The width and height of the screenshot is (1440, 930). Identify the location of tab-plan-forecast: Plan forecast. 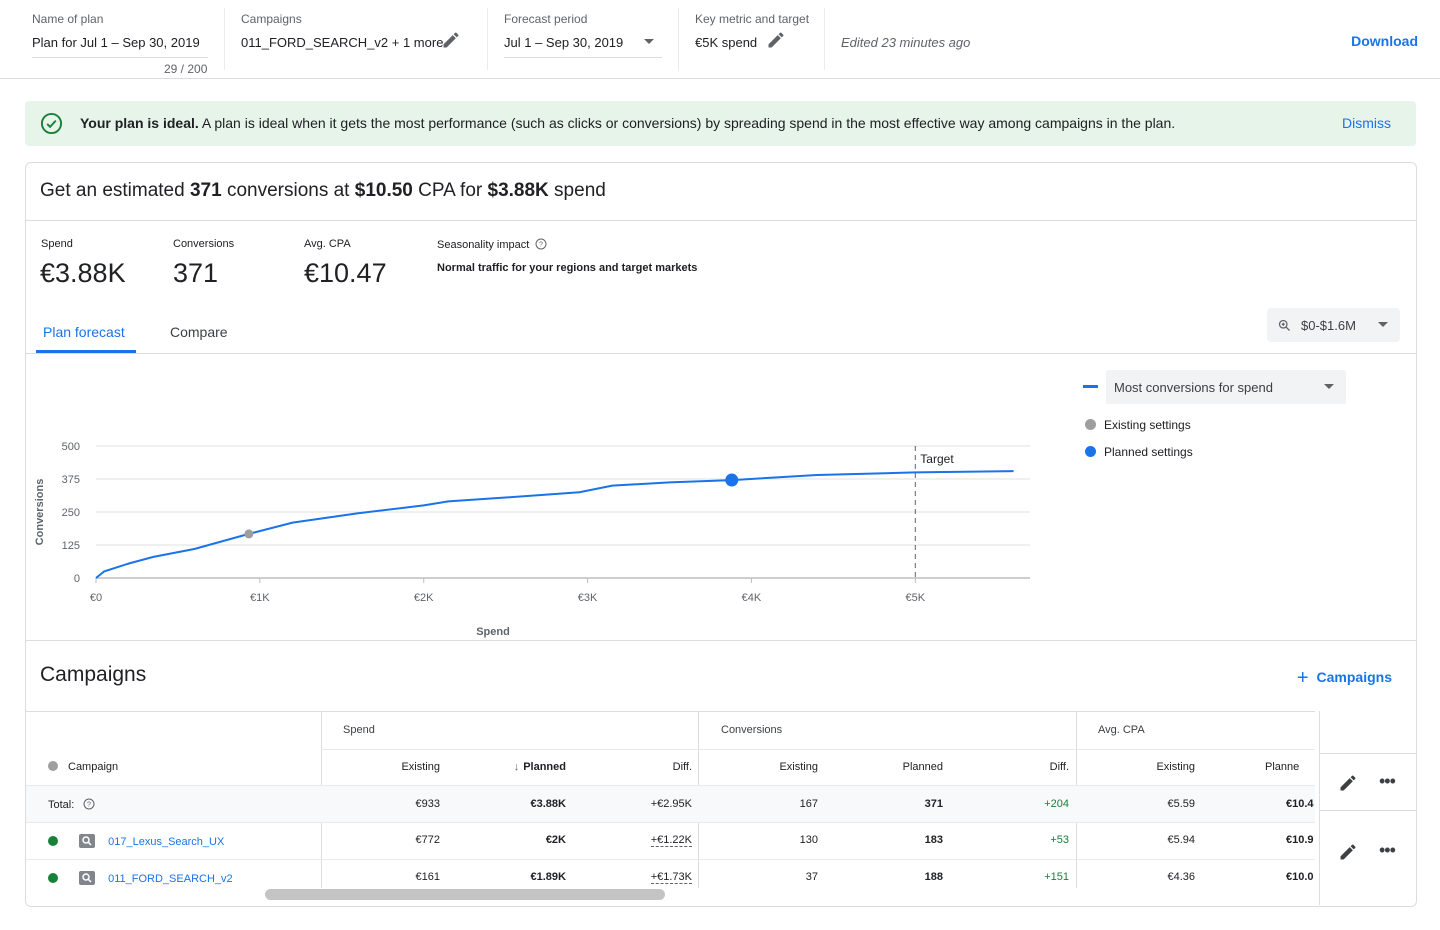
(84, 332).